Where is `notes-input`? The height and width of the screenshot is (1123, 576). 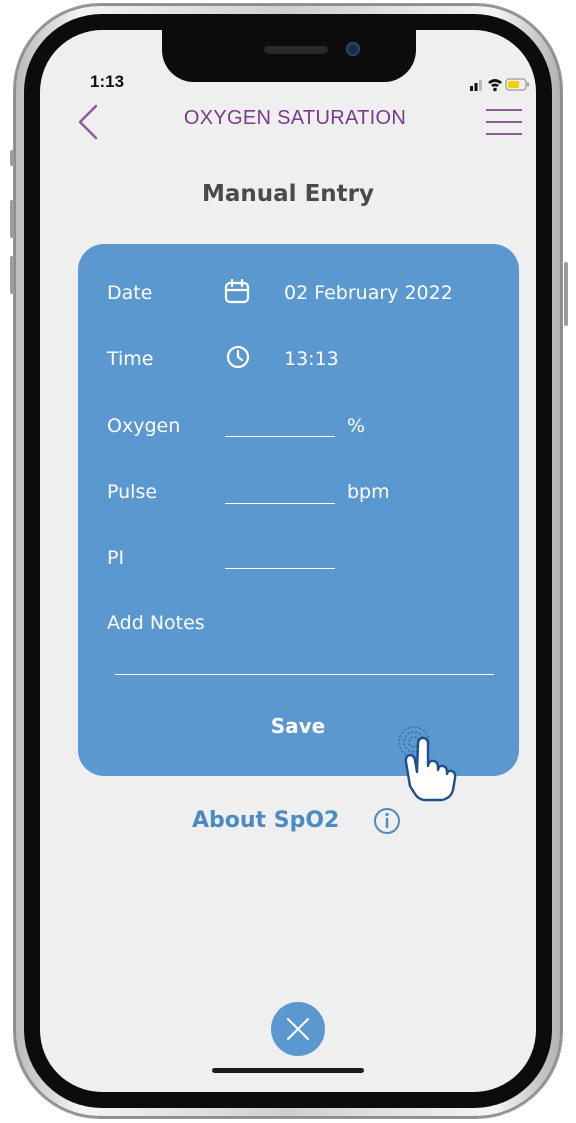 notes-input is located at coordinates (304, 674).